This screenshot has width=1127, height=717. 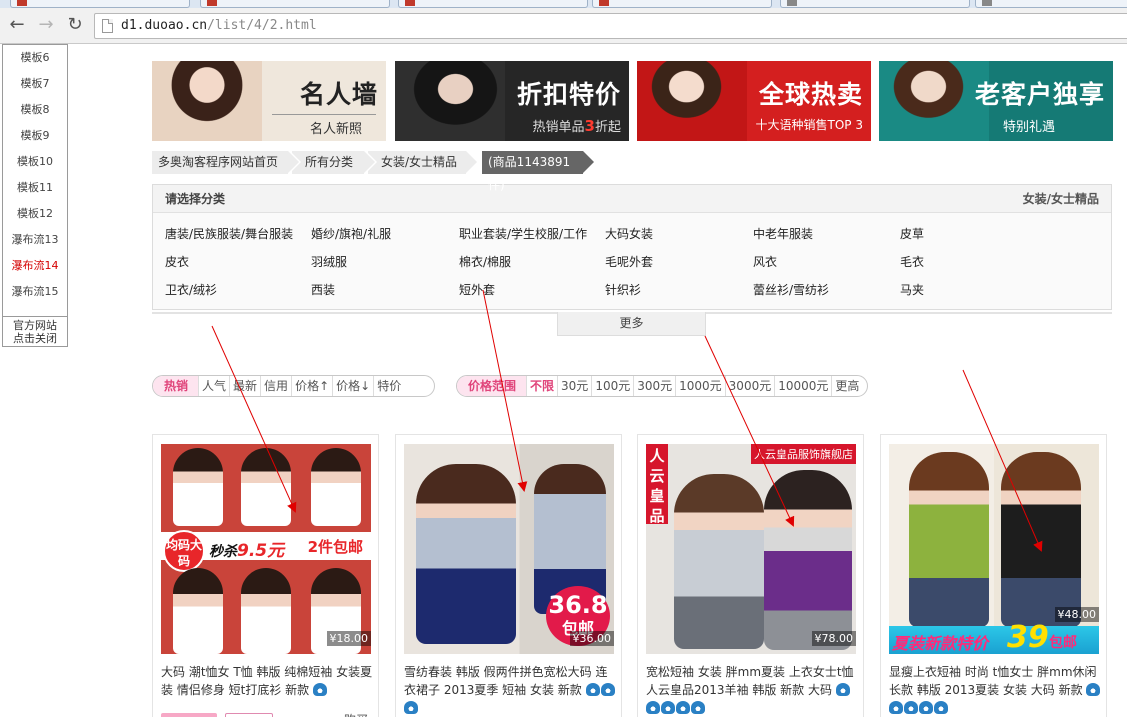 What do you see at coordinates (35, 214) in the screenshot?
I see `template-item: 模板12` at bounding box center [35, 214].